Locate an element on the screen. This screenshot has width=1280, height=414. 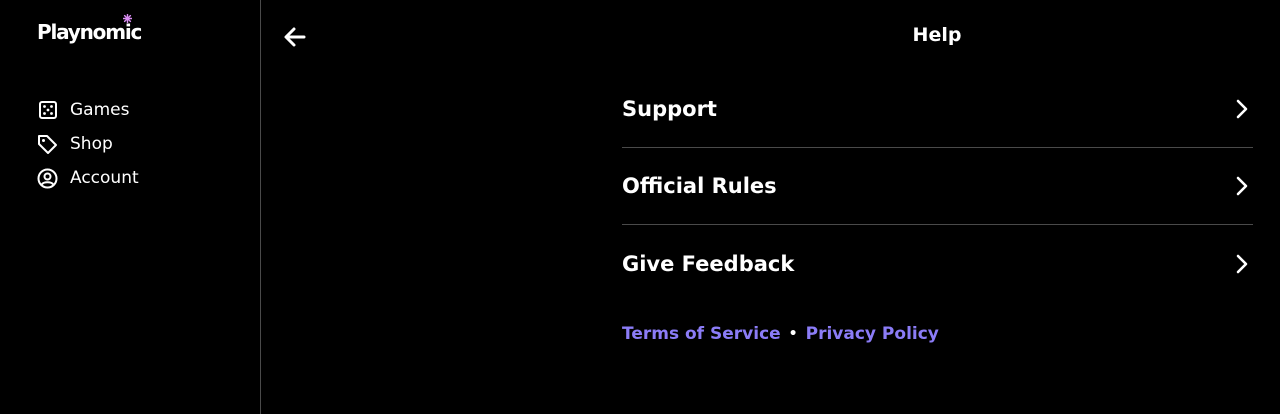
help-item-label: Give Feedback is located at coordinates (708, 263).